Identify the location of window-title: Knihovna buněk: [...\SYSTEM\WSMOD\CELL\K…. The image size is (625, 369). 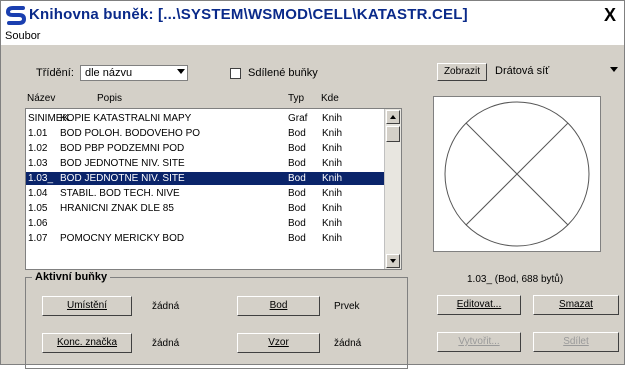
(248, 14).